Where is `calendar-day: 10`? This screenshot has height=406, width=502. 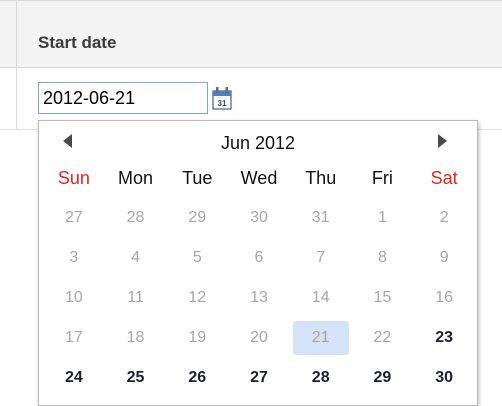 calendar-day: 10 is located at coordinates (74, 301).